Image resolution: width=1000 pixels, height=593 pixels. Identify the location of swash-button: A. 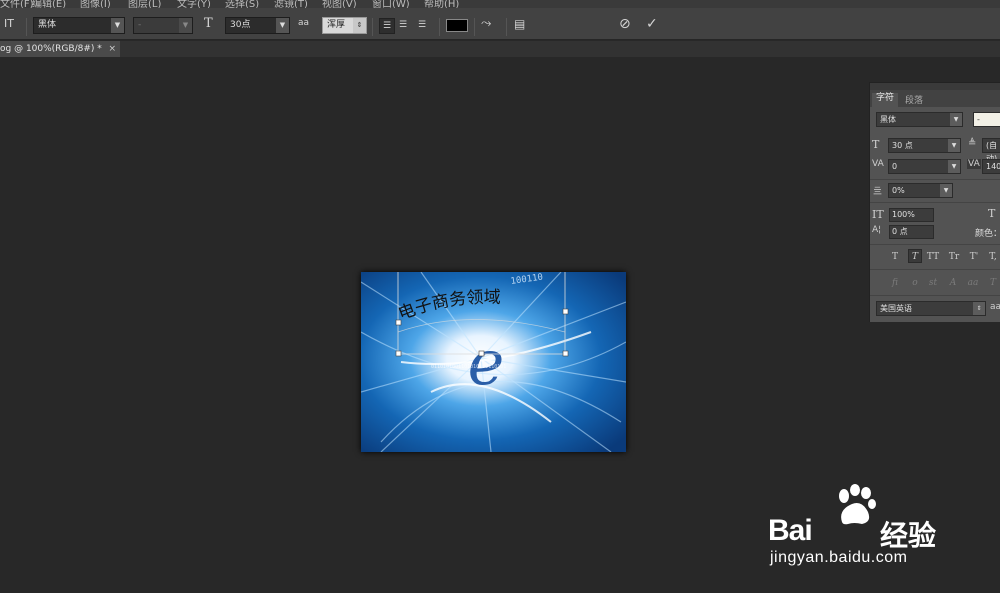
(953, 284).